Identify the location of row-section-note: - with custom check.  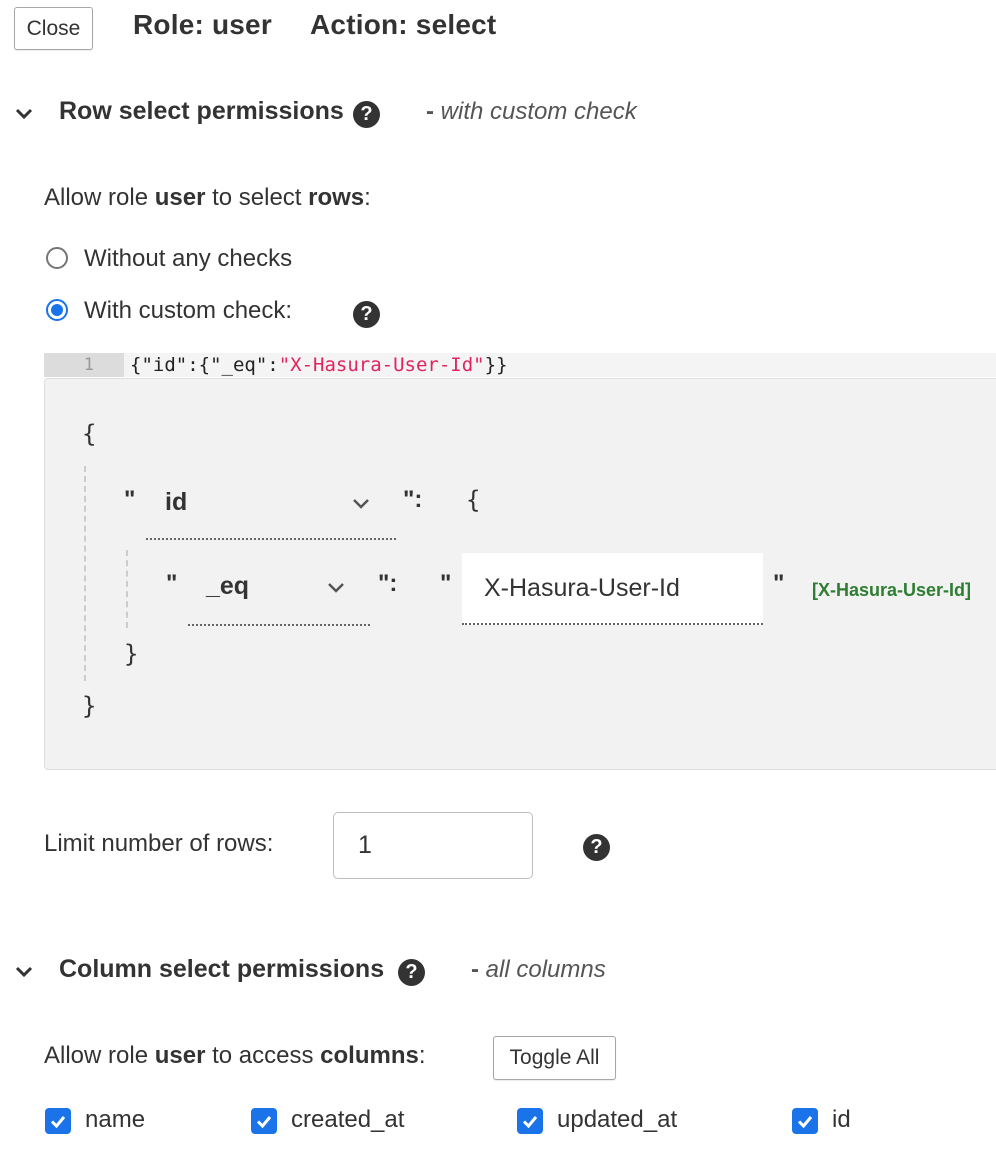
(531, 111).